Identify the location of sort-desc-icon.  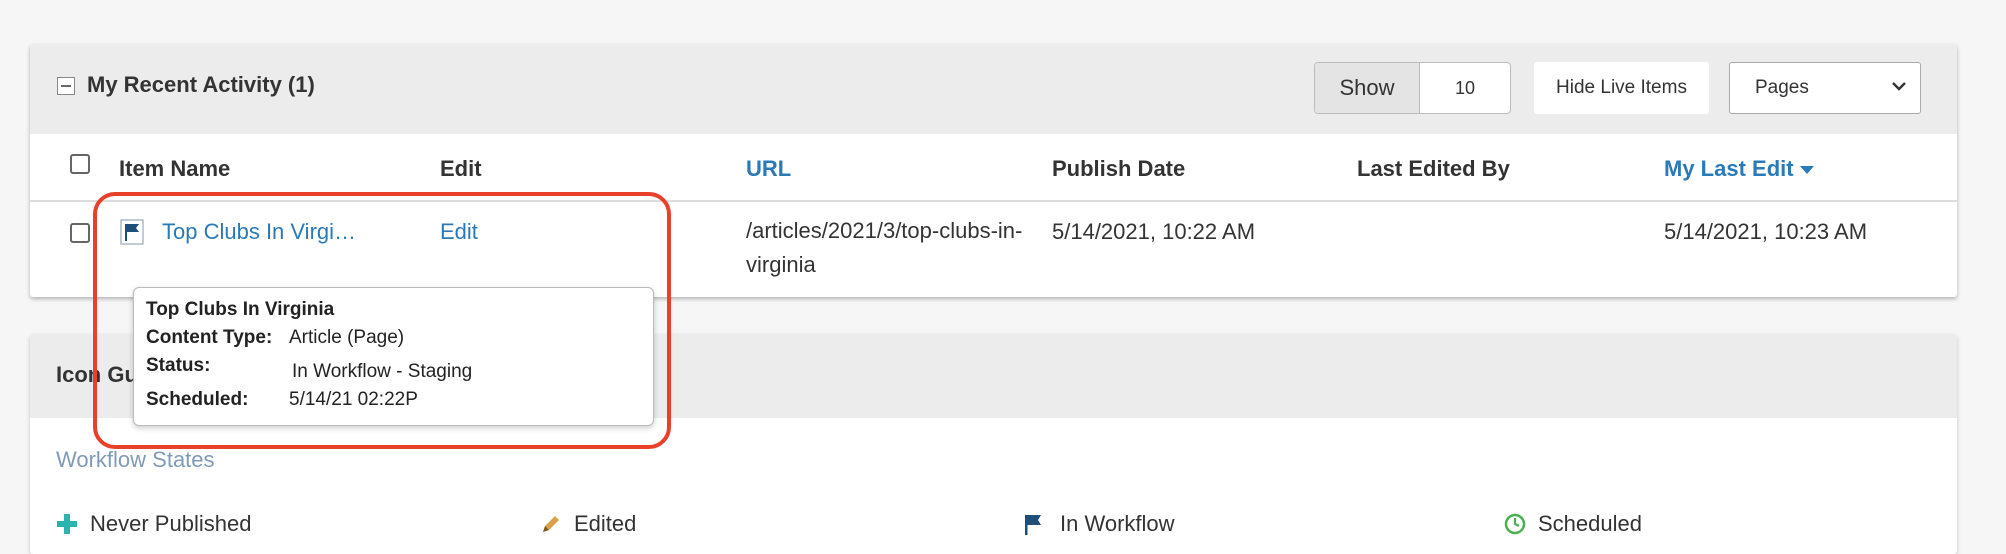
(1806, 170).